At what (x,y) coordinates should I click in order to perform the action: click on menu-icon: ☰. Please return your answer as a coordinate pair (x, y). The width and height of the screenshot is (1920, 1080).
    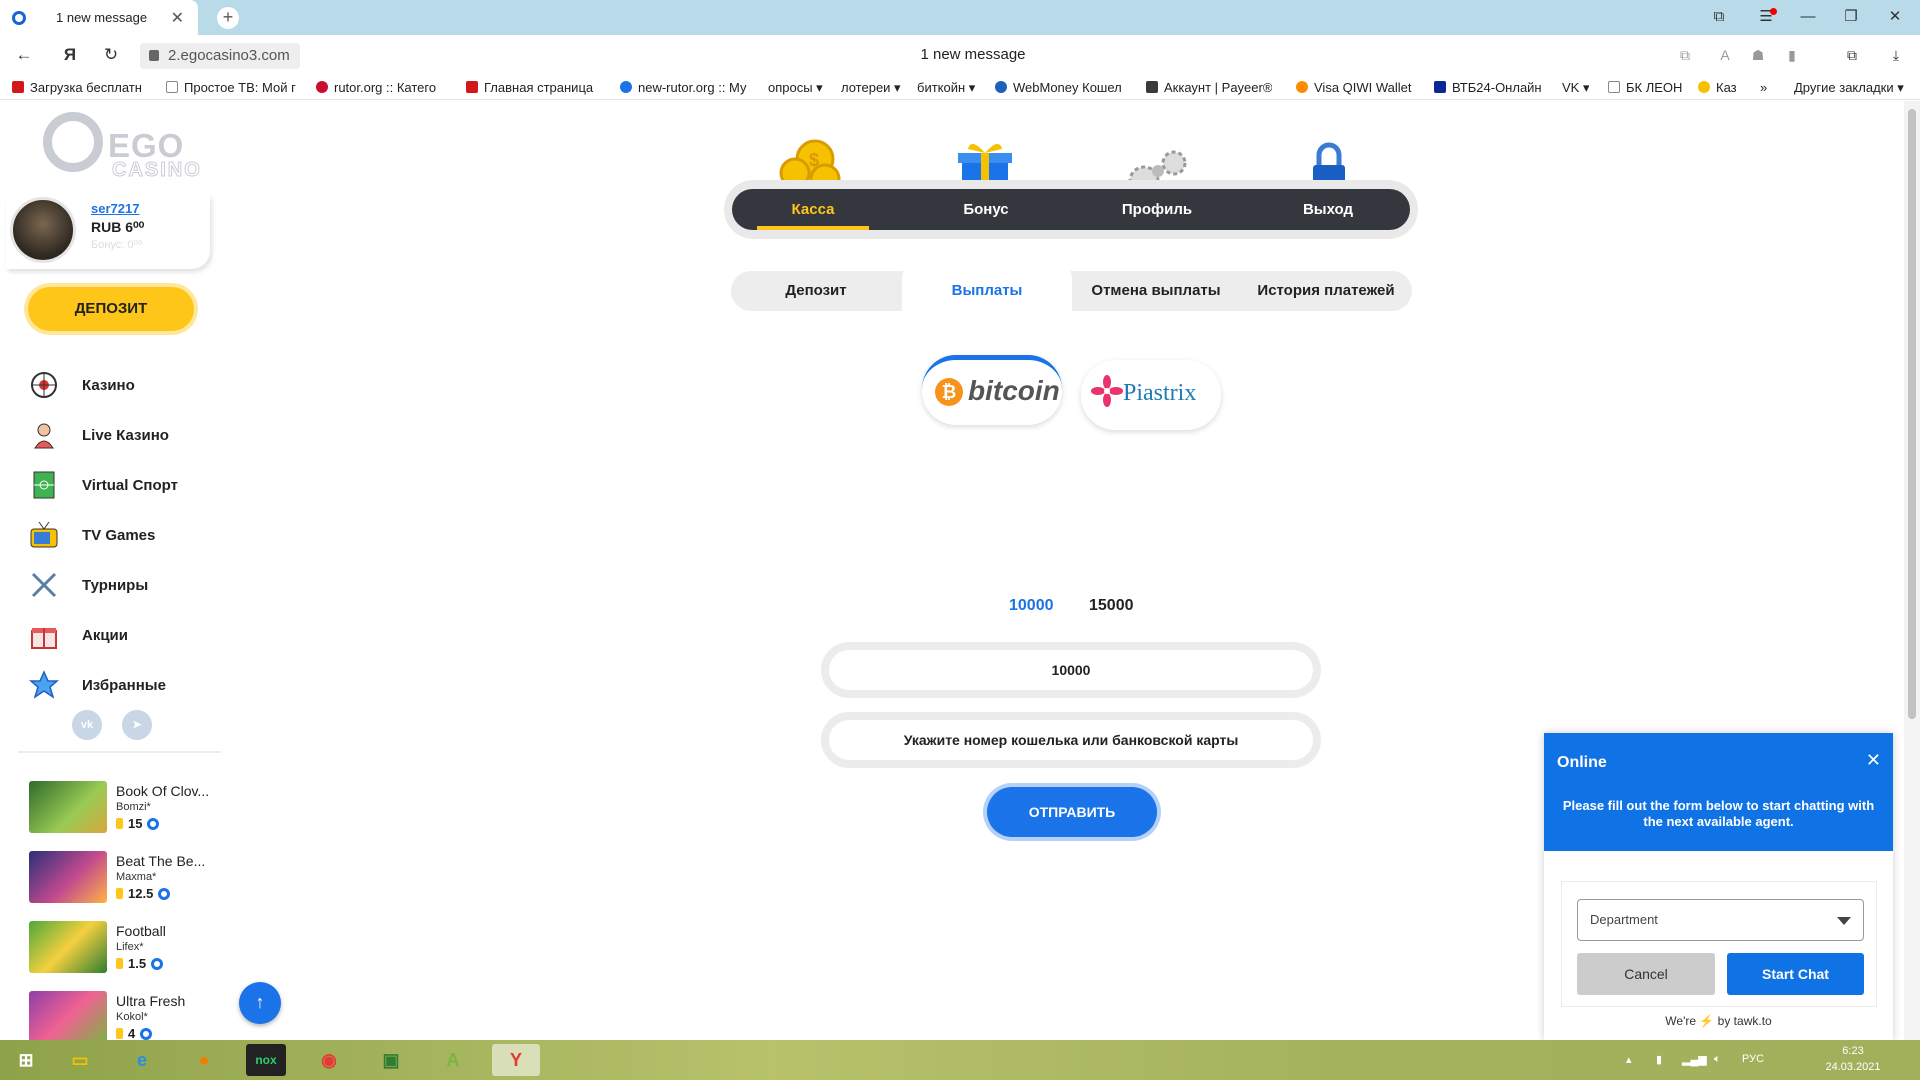
    Looking at the image, I should click on (1766, 17).